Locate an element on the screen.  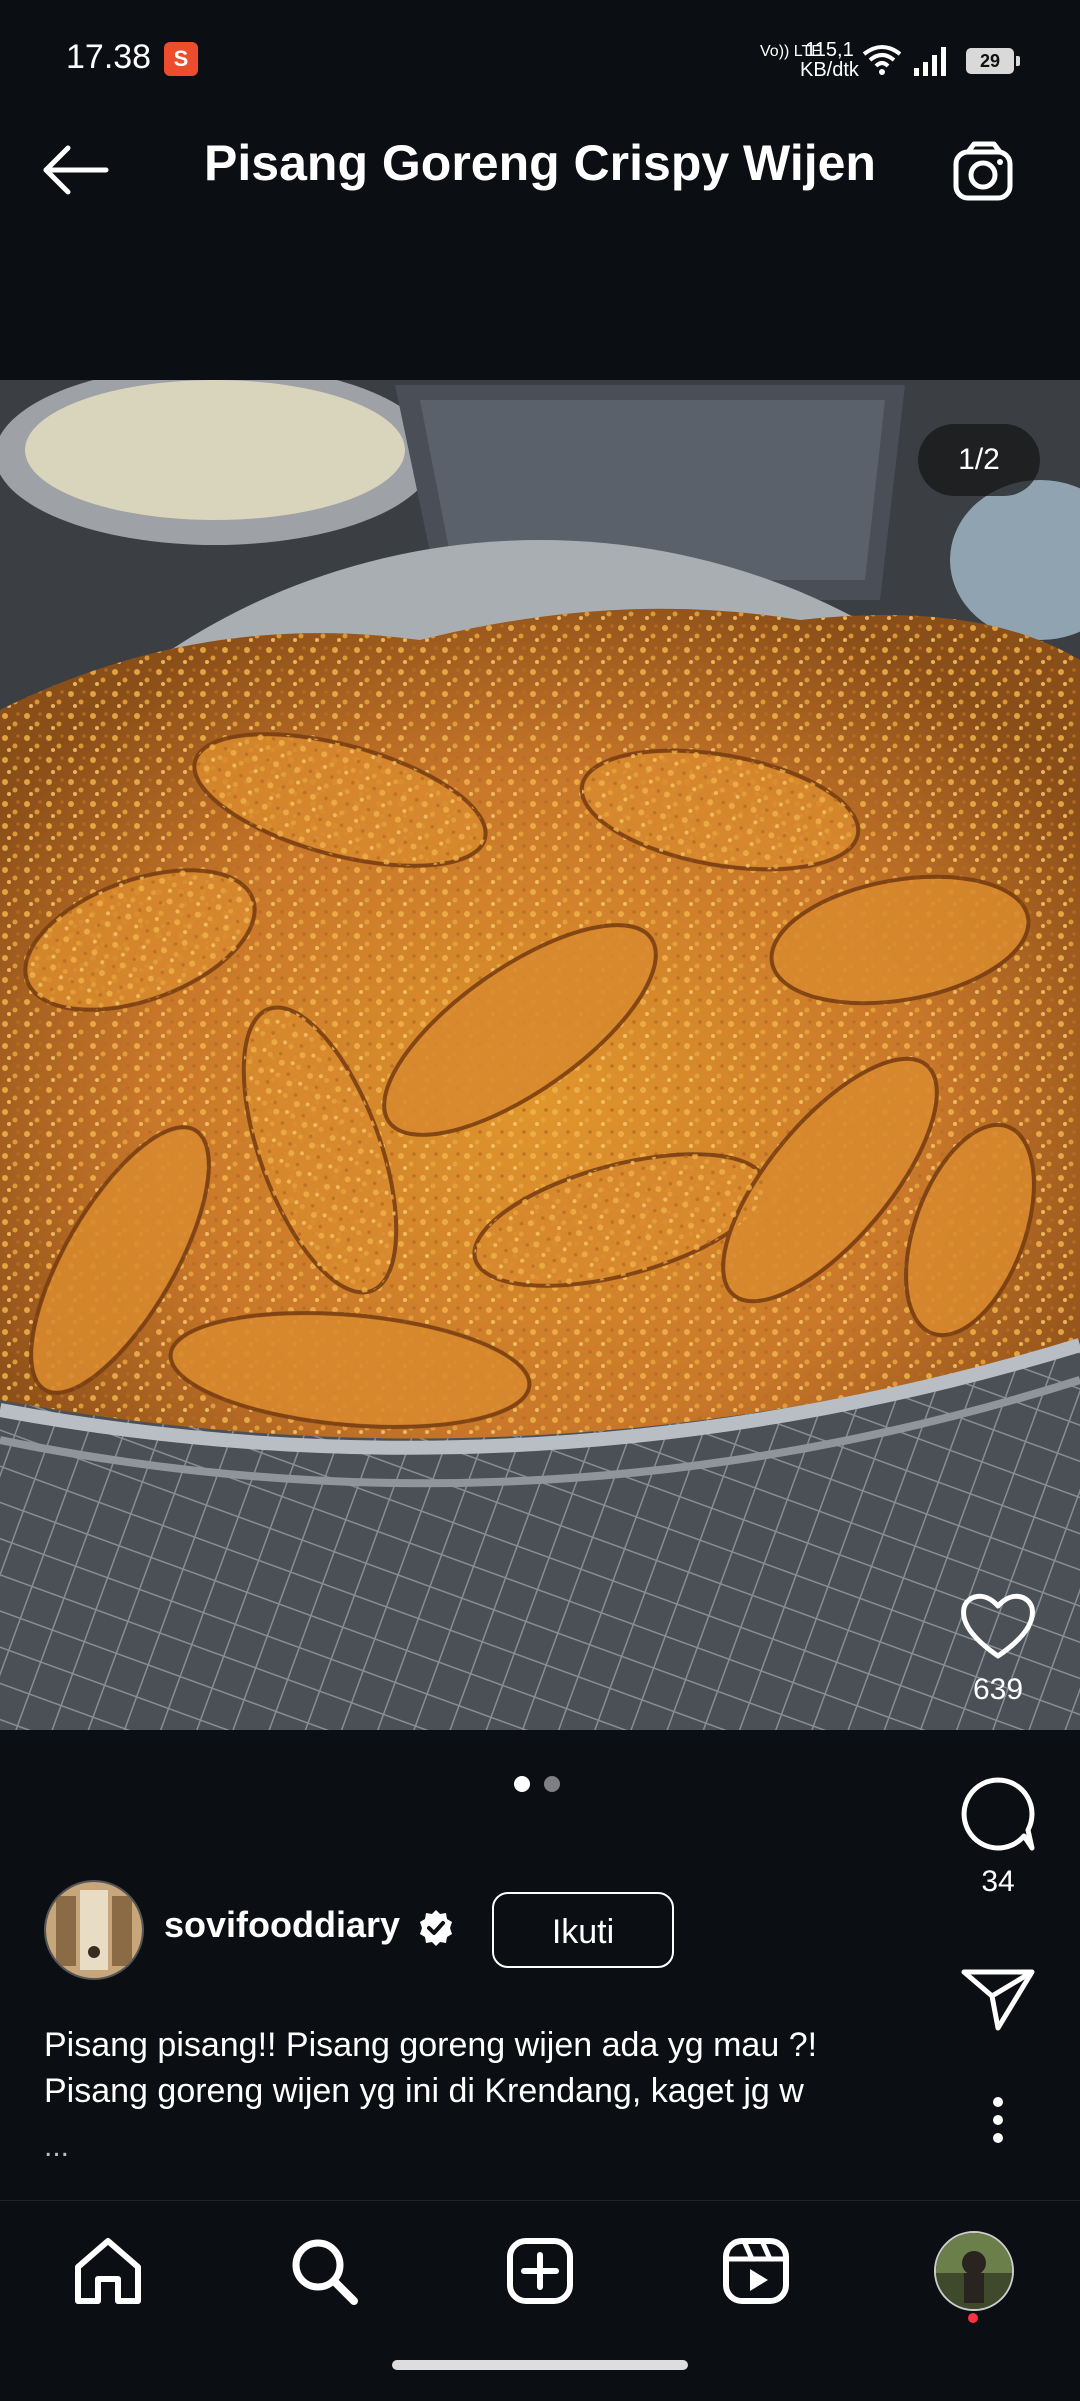
send-icon is located at coordinates (998, 1999).